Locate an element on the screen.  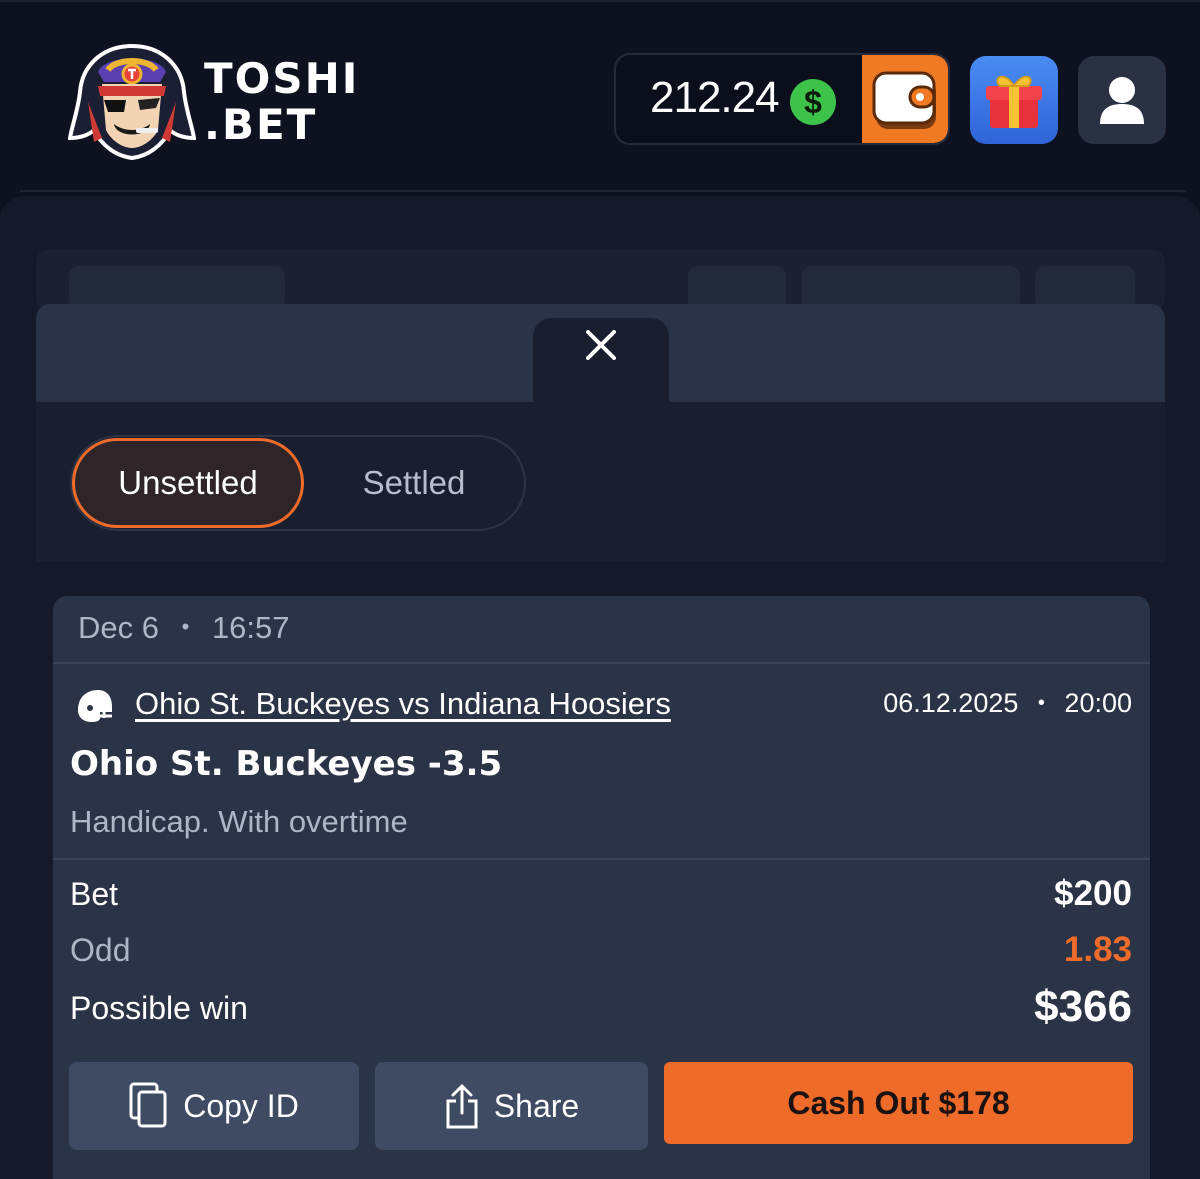
wallet-button is located at coordinates (905, 99).